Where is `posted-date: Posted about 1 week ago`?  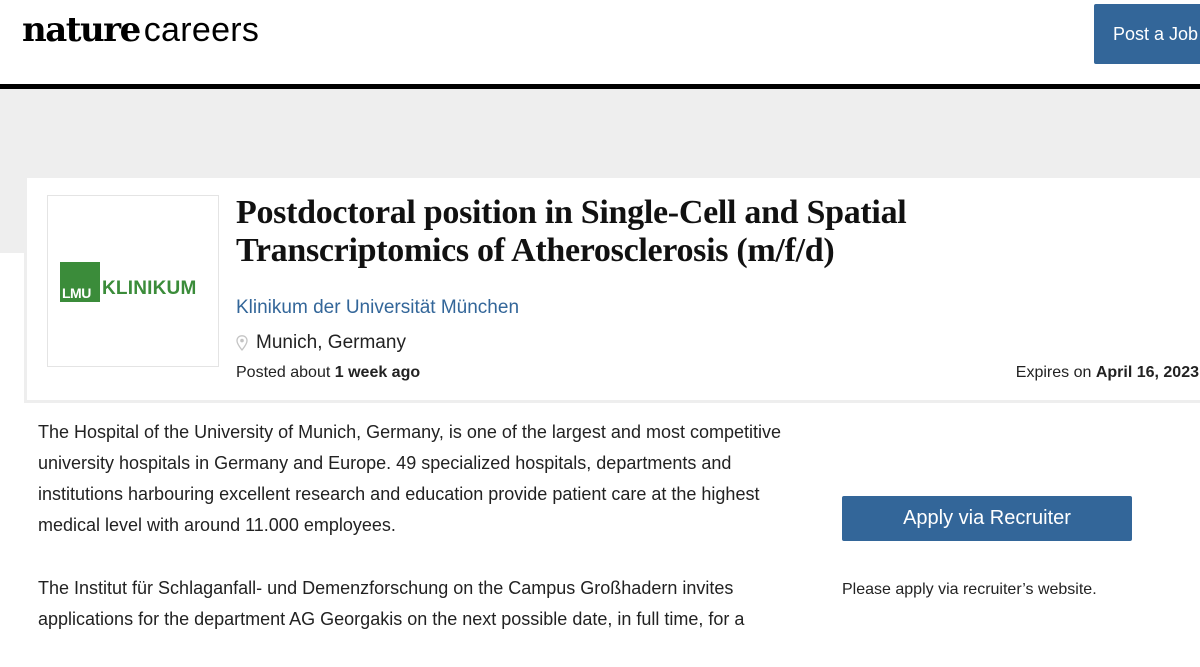
posted-date: Posted about 1 week ago is located at coordinates (328, 373).